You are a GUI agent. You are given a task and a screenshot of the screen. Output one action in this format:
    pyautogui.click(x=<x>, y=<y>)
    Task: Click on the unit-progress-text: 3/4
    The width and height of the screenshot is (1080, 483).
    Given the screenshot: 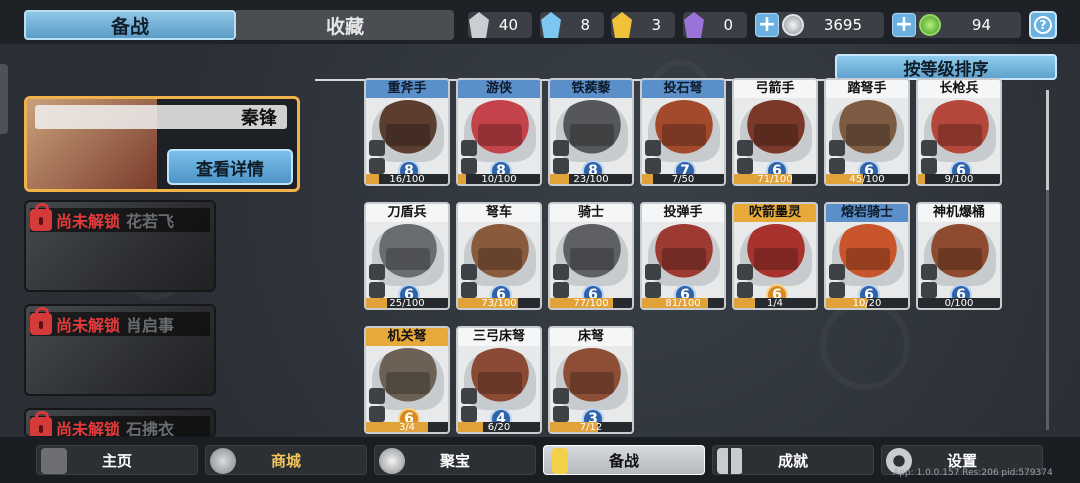 What is the action you would take?
    pyautogui.click(x=407, y=427)
    